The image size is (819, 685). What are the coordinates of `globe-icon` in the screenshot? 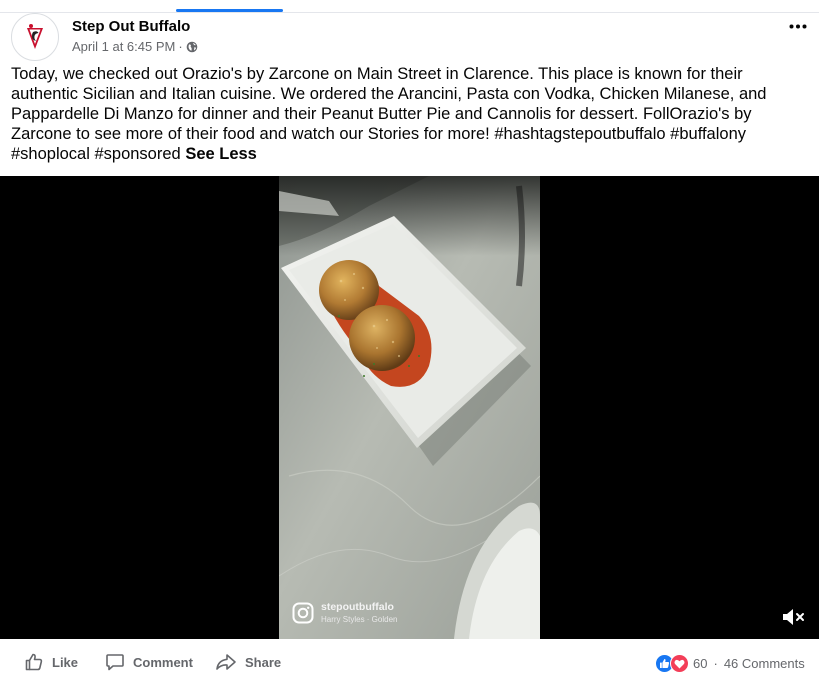 It's located at (191, 46).